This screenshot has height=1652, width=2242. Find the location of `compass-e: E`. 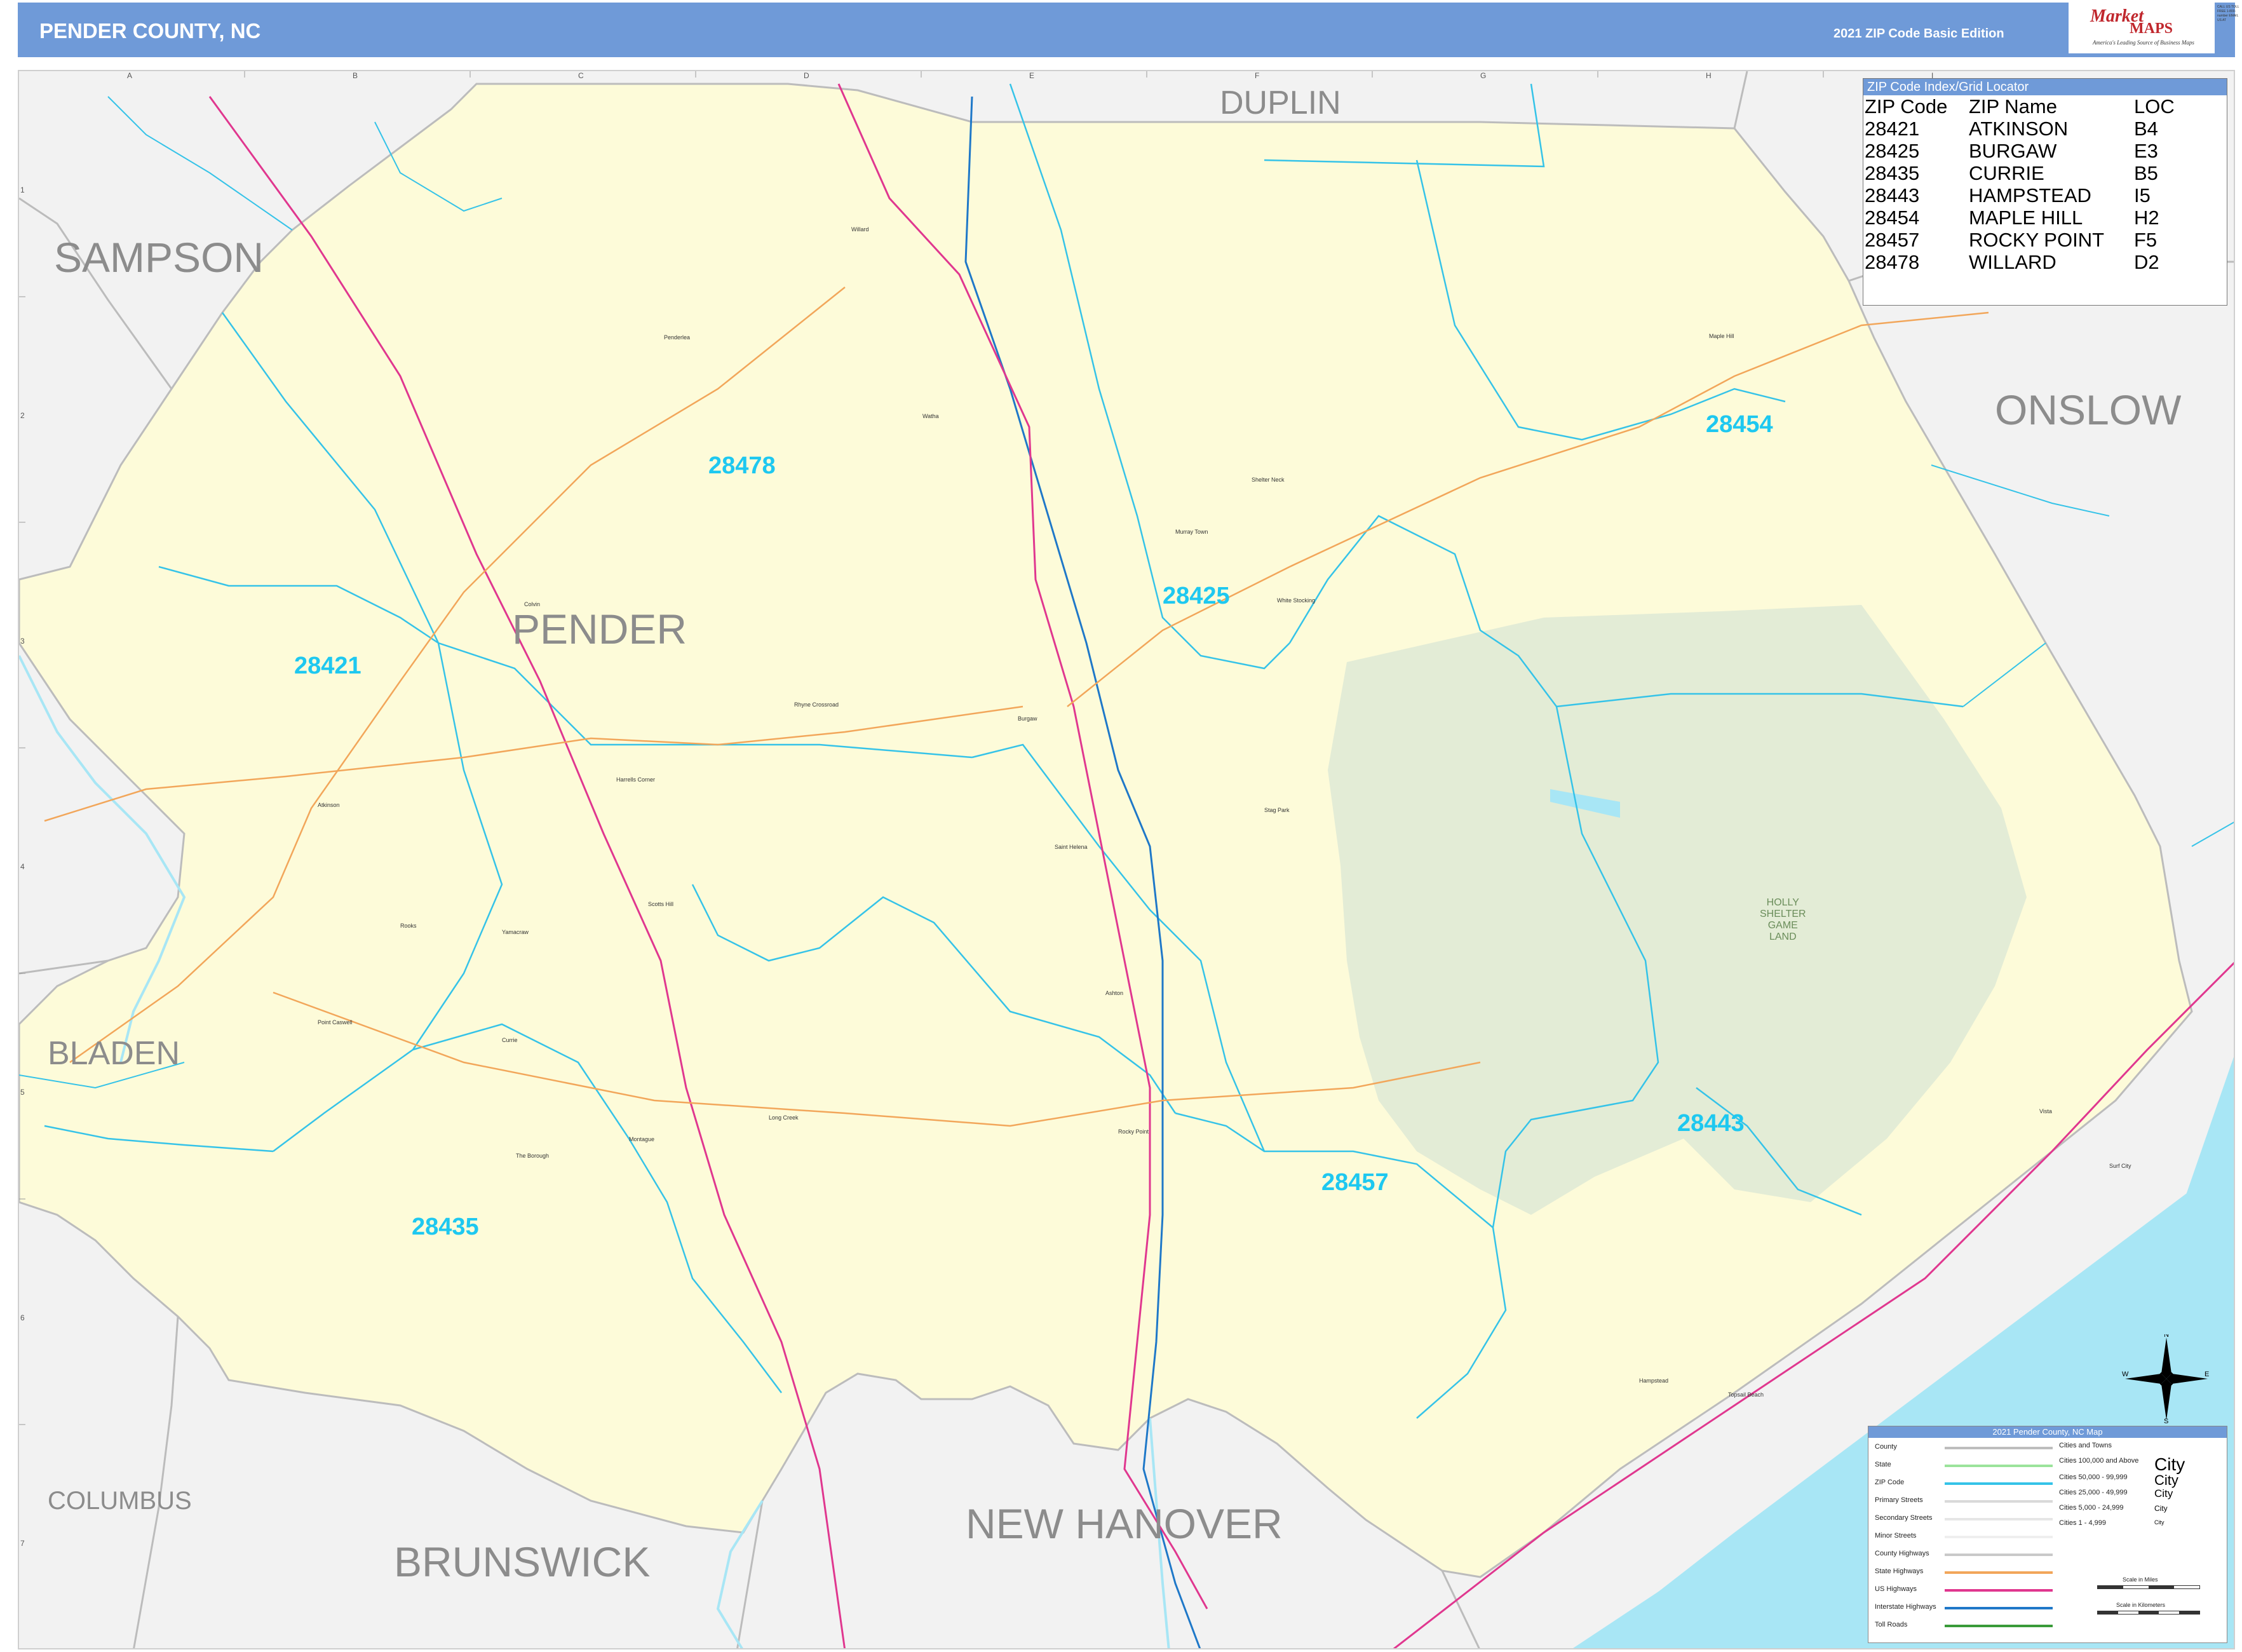

compass-e: E is located at coordinates (2207, 1374).